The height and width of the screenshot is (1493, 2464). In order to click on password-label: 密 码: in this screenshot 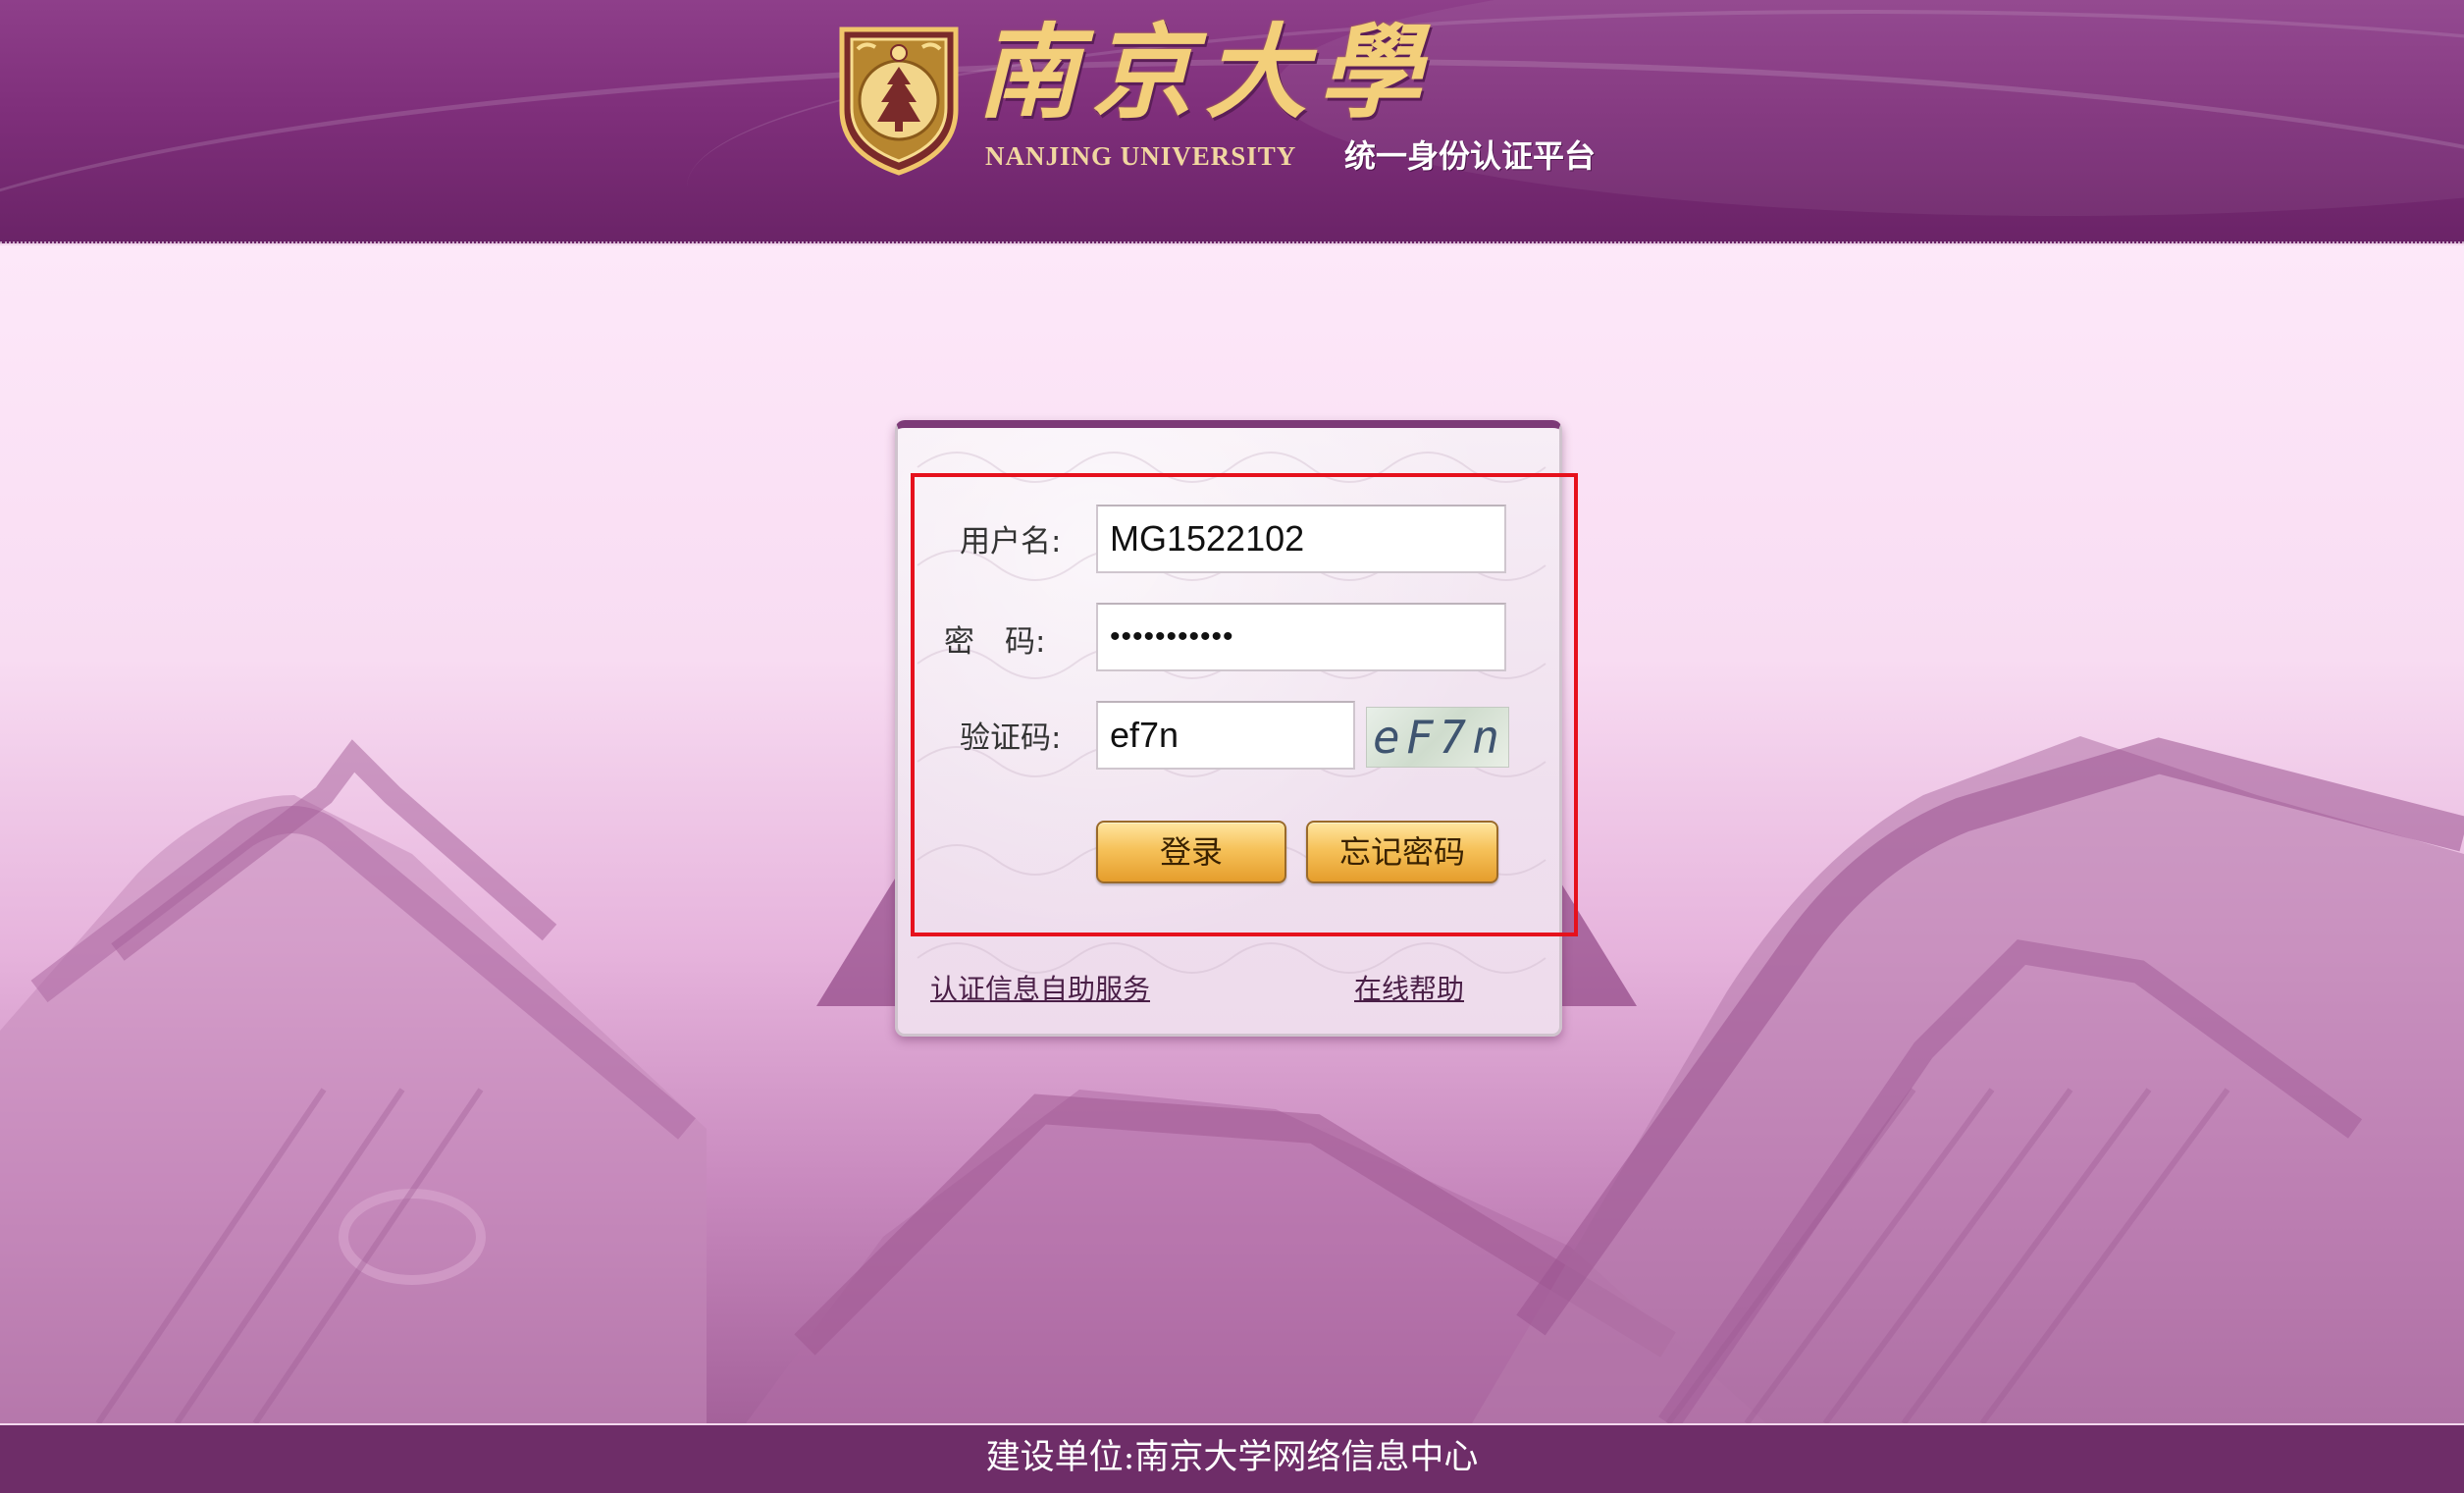, I will do `click(995, 642)`.